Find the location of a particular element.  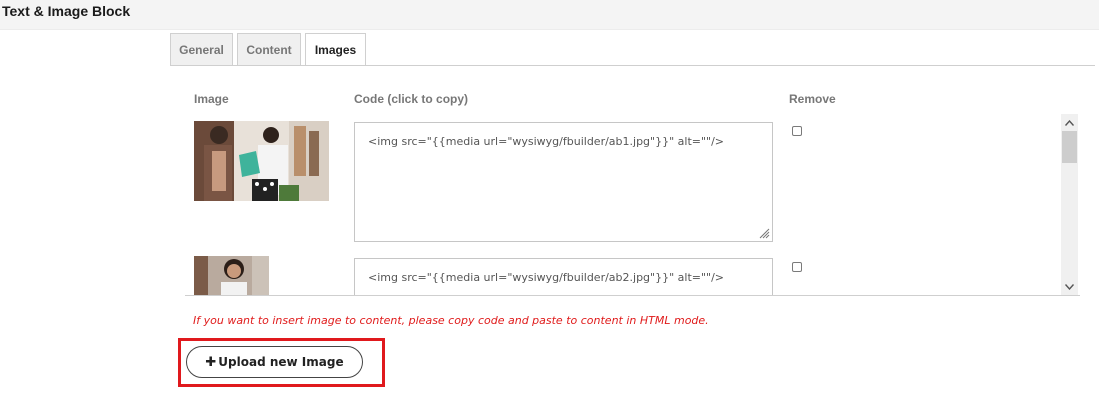

scroll-down-icon is located at coordinates (1069, 286).